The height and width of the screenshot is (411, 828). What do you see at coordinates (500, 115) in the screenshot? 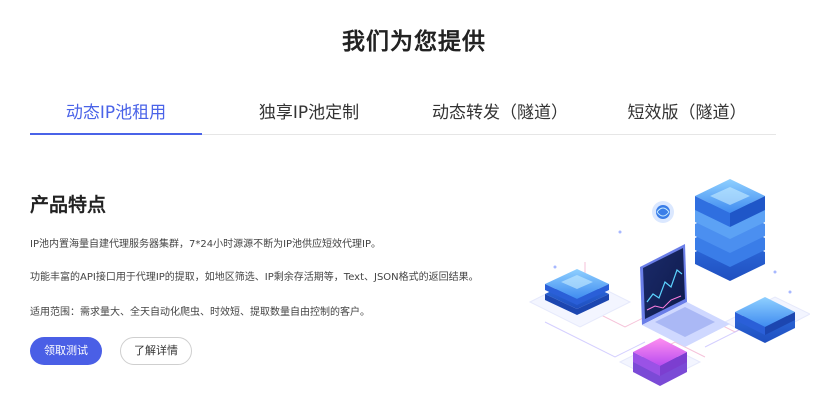
I see `tab-dynamic-forwarding: 动态转发（隧道）` at bounding box center [500, 115].